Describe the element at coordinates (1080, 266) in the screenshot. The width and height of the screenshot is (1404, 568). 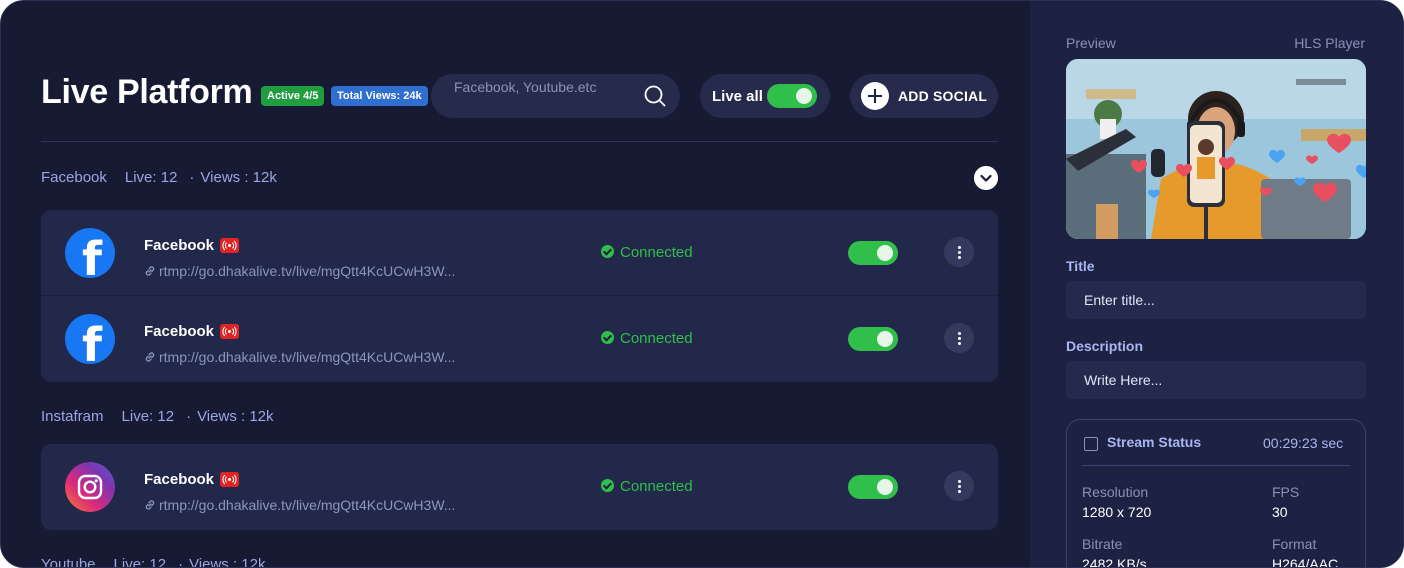
I see `title-label: Title` at that location.